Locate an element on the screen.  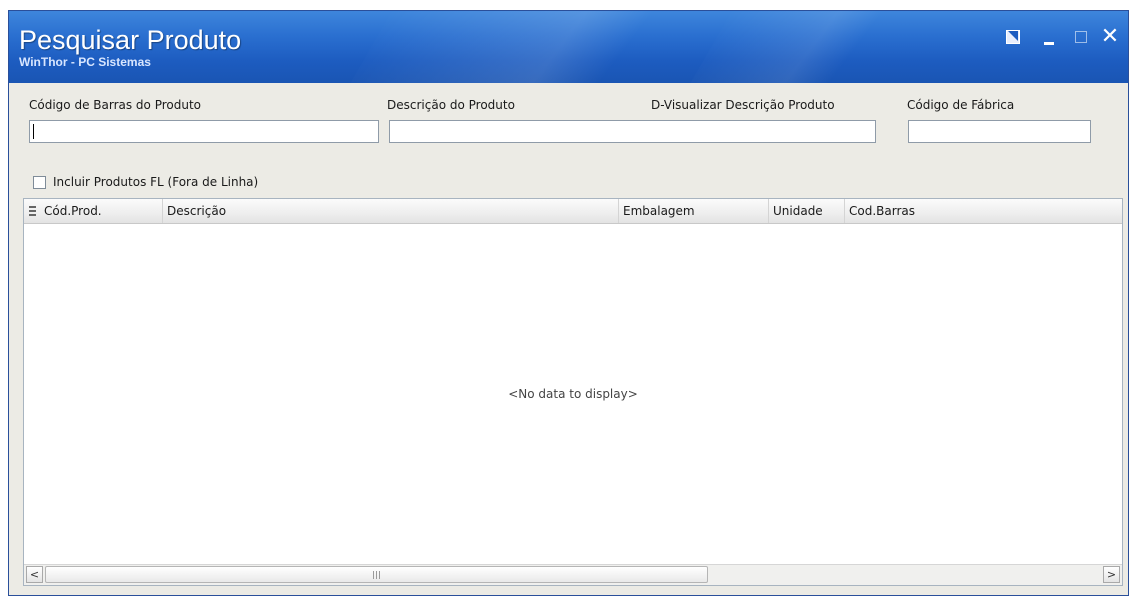
window-subtitle: WinThor - PC Sistemas is located at coordinates (85, 62).